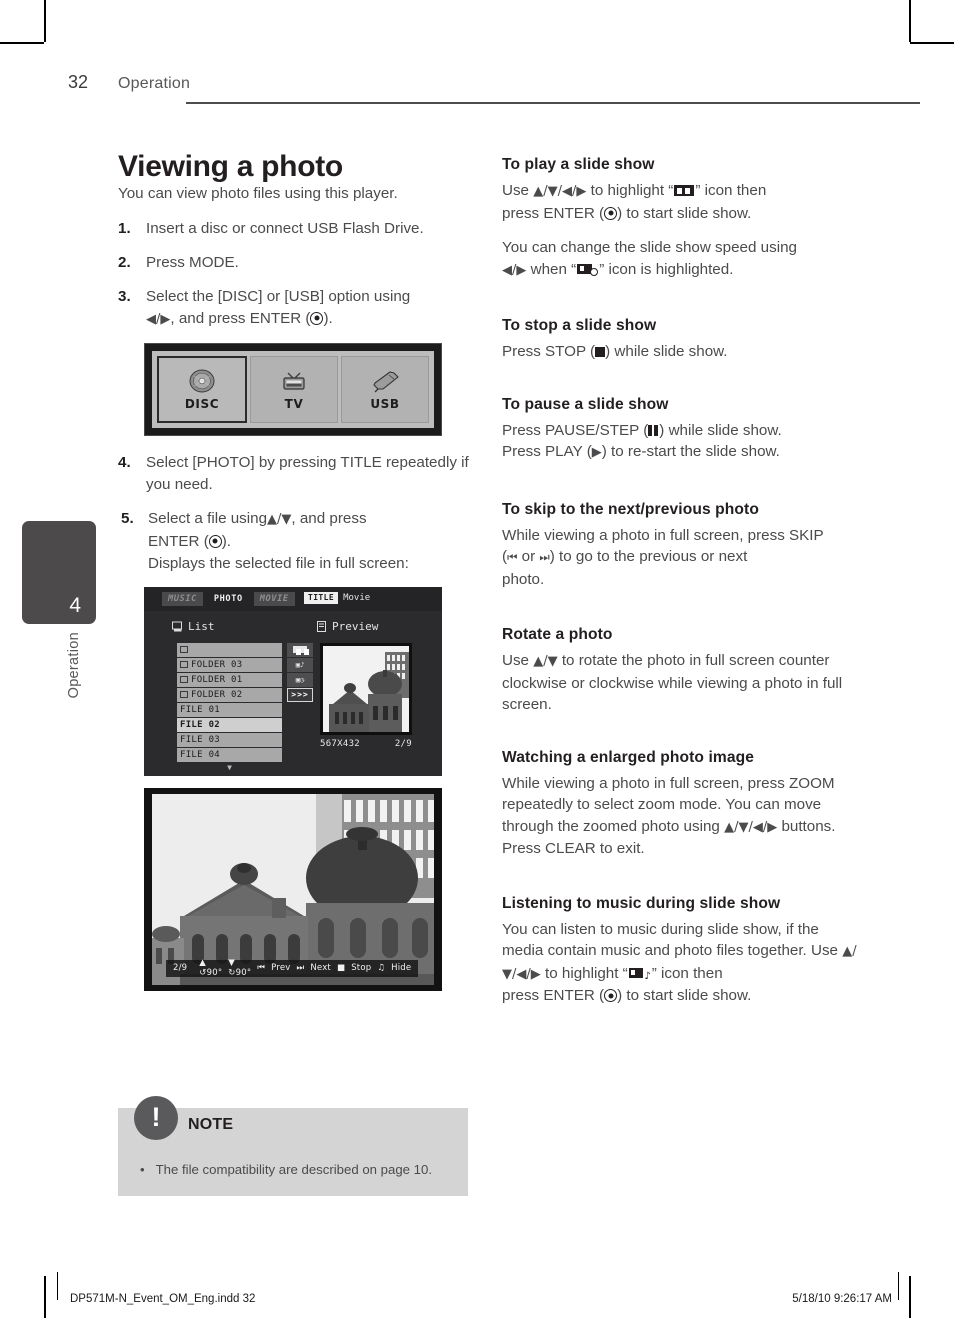 Image resolution: width=954 pixels, height=1318 pixels. I want to click on scroll-down-indicator: ▼, so click(229, 767).